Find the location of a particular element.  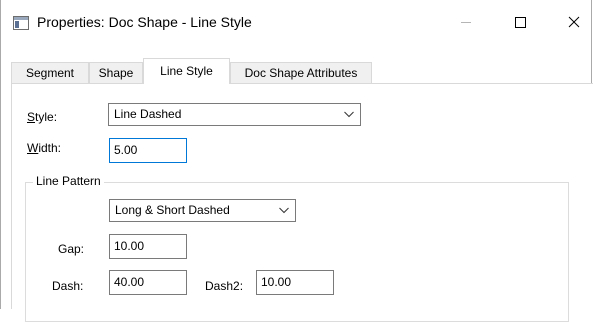

line-pattern-group-title: Line Pattern is located at coordinates (68, 181).